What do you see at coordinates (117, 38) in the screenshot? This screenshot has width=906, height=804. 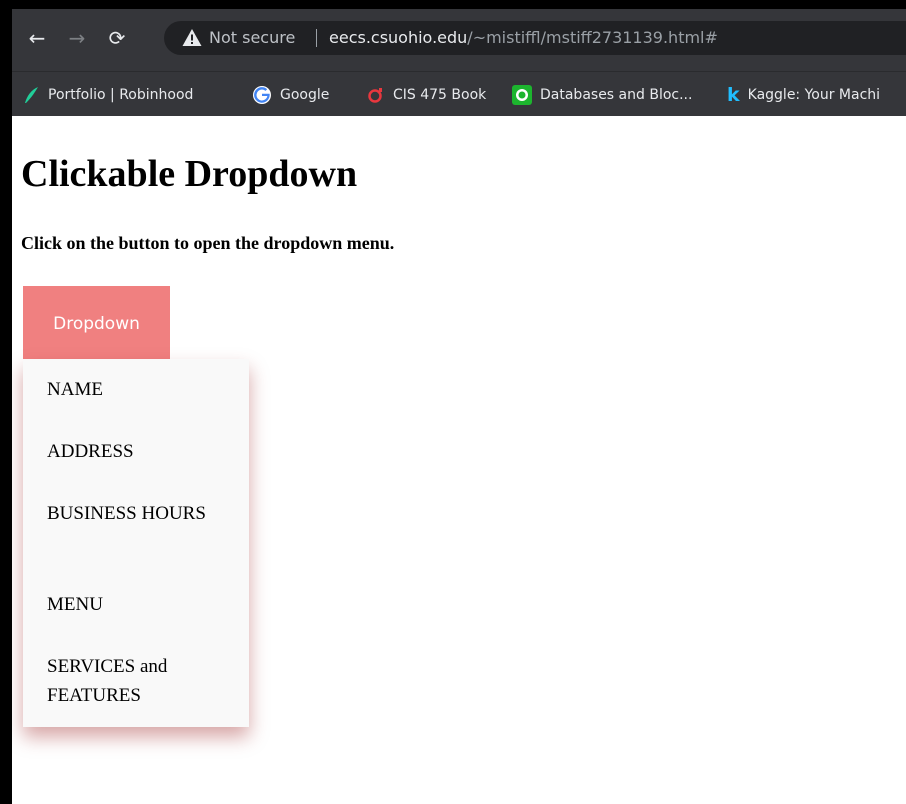 I see `reload-icon: ⟳` at bounding box center [117, 38].